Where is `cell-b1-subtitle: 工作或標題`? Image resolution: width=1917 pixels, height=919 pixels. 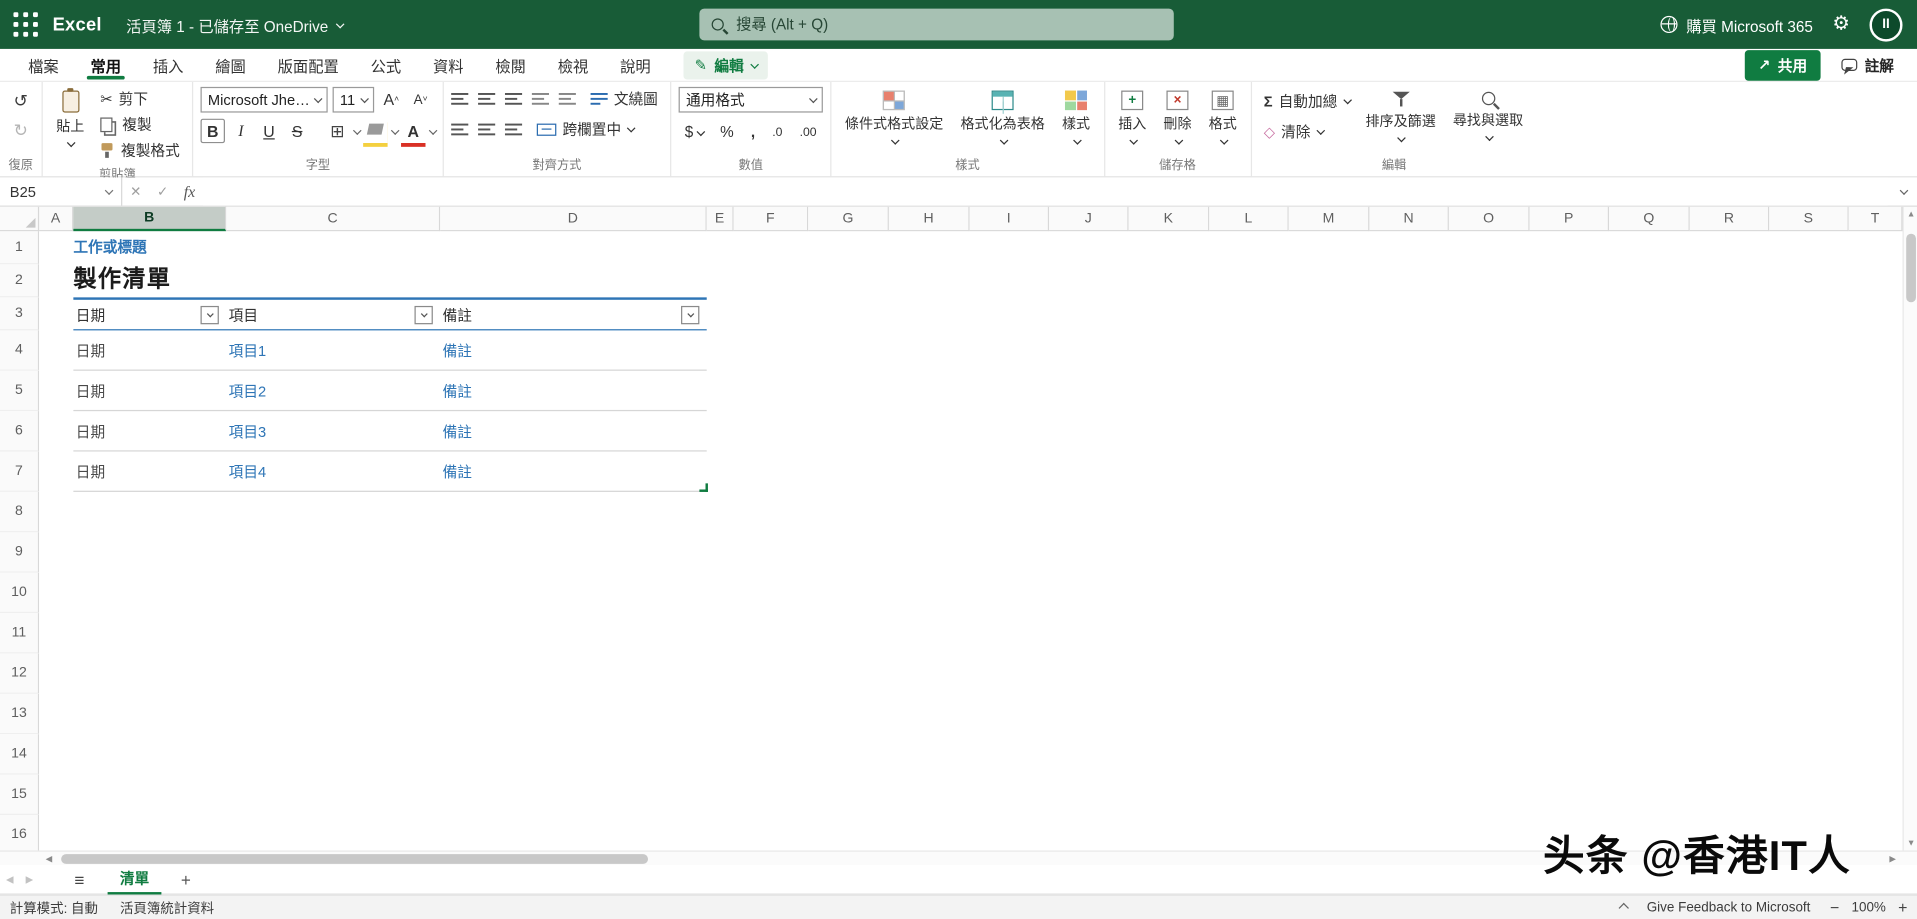 cell-b1-subtitle: 工作或標題 is located at coordinates (109, 247).